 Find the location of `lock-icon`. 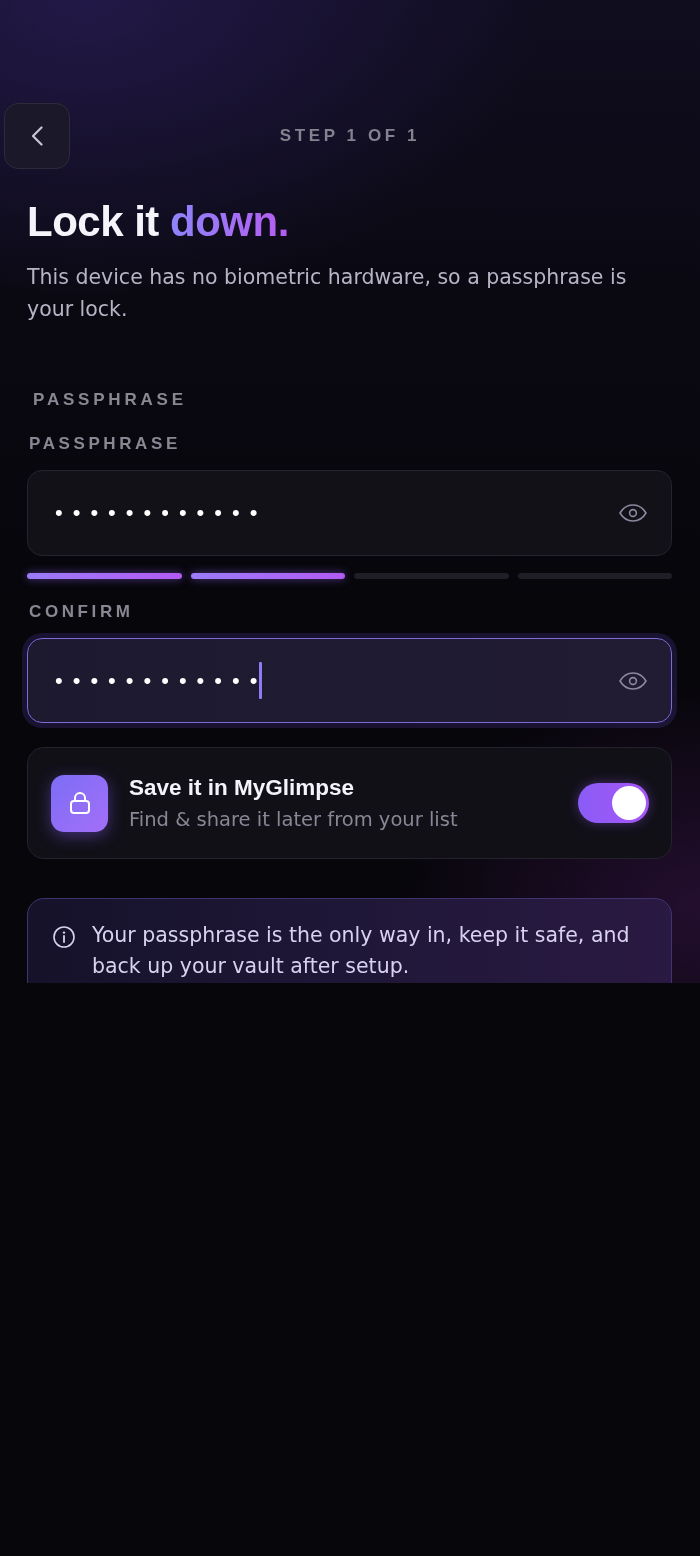

lock-icon is located at coordinates (79, 803).